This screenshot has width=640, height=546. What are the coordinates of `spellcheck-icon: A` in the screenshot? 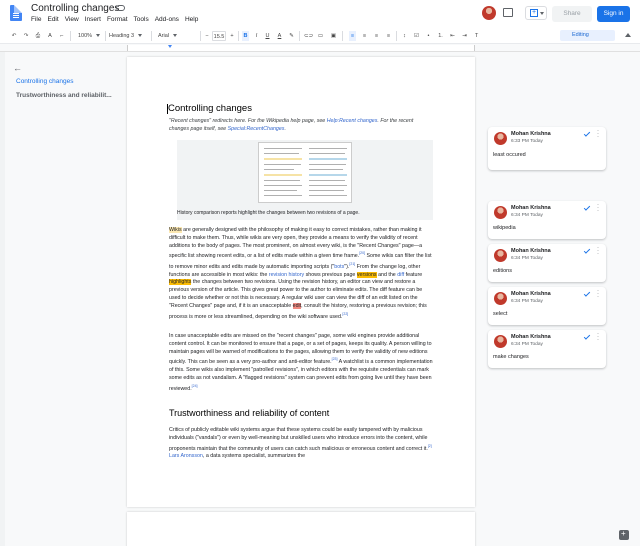 It's located at (50, 36).